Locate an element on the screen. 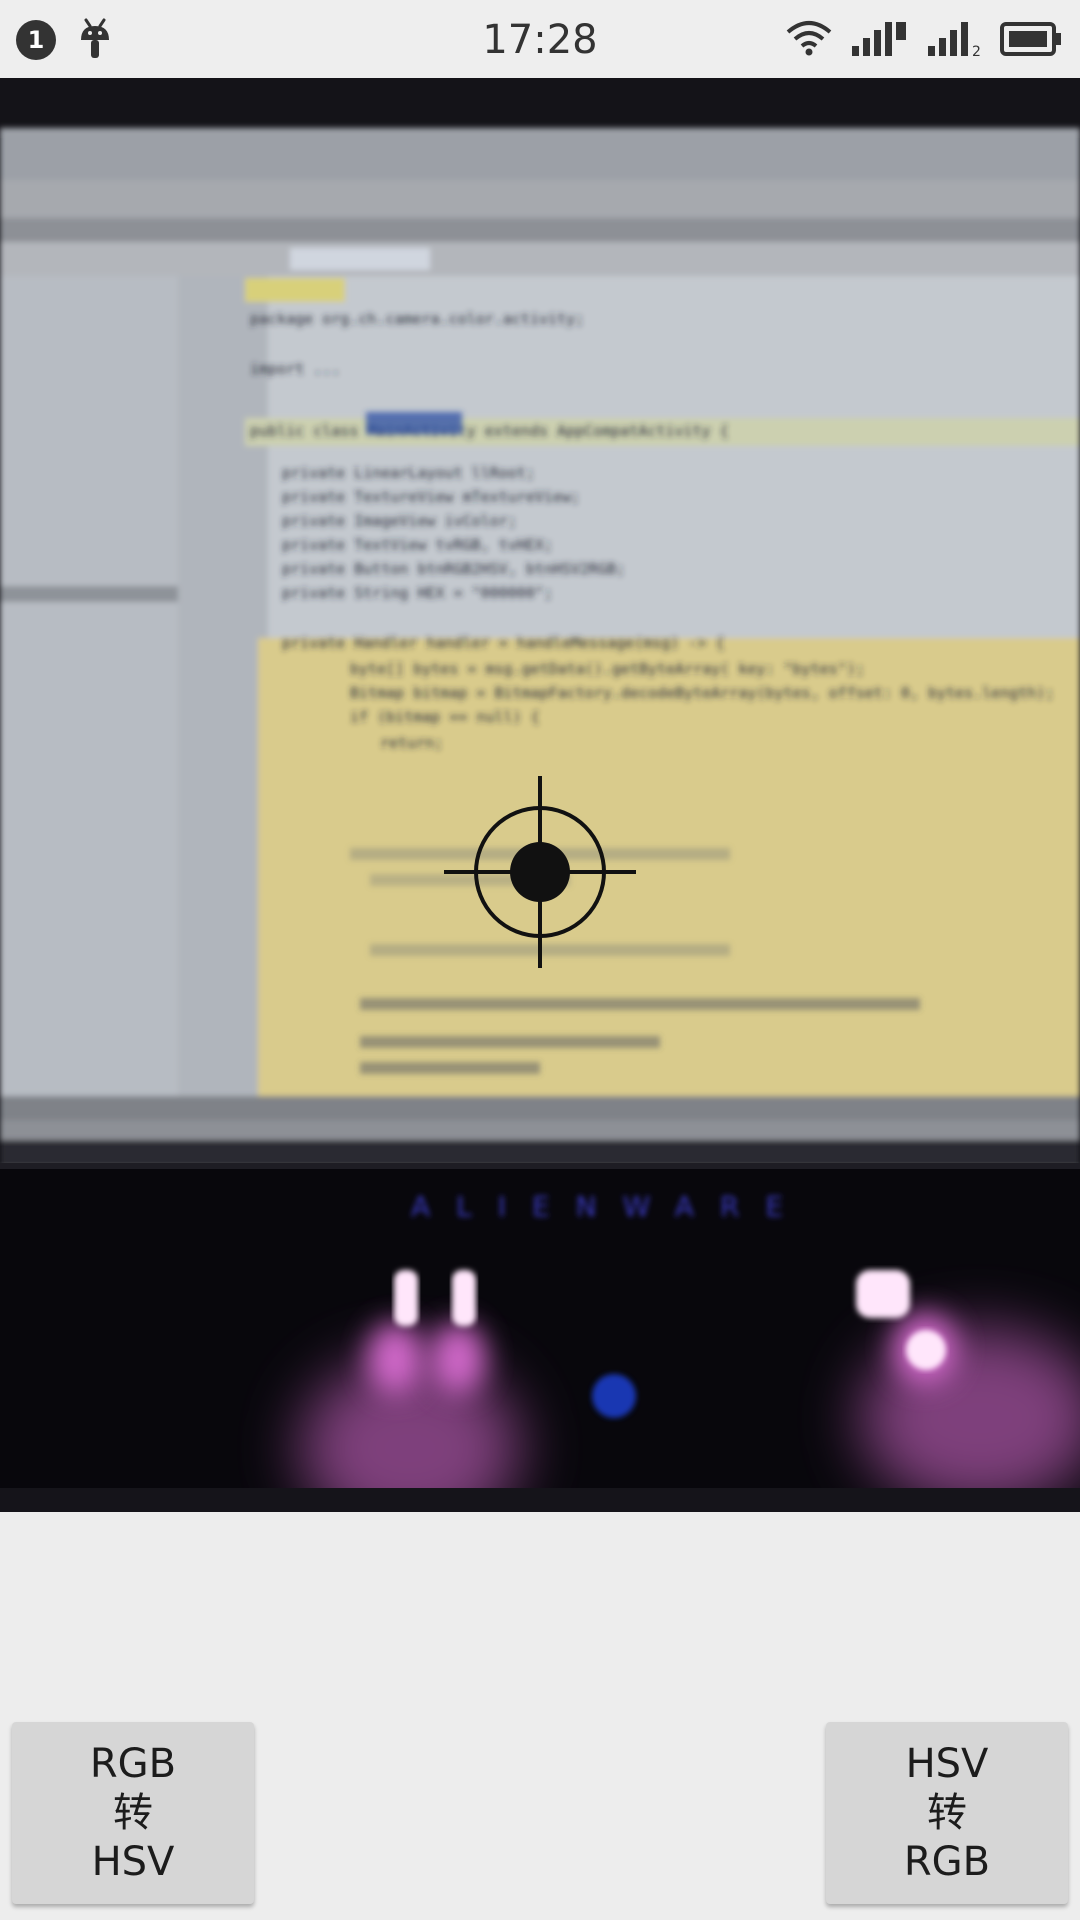 This screenshot has height=1920, width=1080. code-line: package org.ch.camera.color.activity; is located at coordinates (417, 319).